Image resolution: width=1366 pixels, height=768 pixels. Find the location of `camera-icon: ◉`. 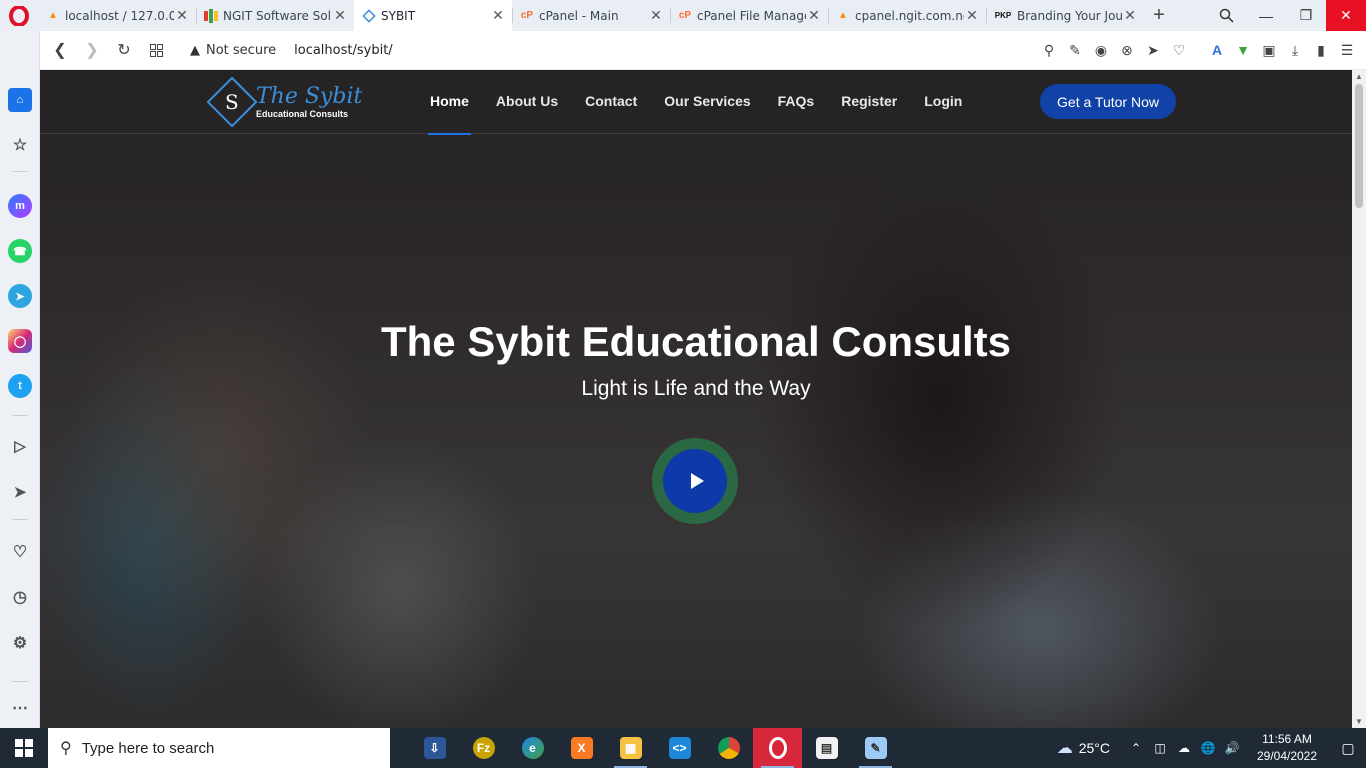

camera-icon: ◉ is located at coordinates (1101, 50).